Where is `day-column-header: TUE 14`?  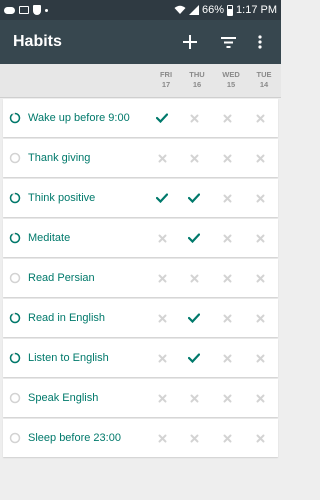 day-column-header: TUE 14 is located at coordinates (264, 80).